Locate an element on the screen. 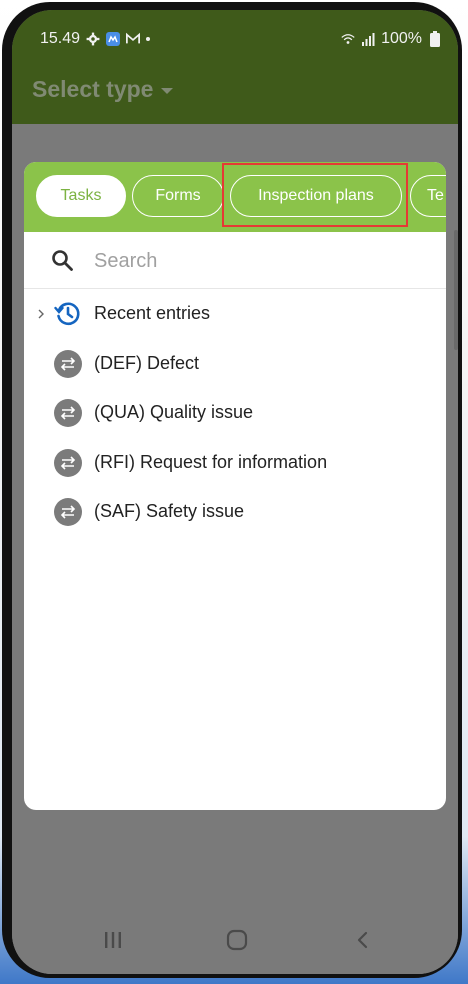 This screenshot has width=468, height=984. chevron-down-icon is located at coordinates (167, 90).